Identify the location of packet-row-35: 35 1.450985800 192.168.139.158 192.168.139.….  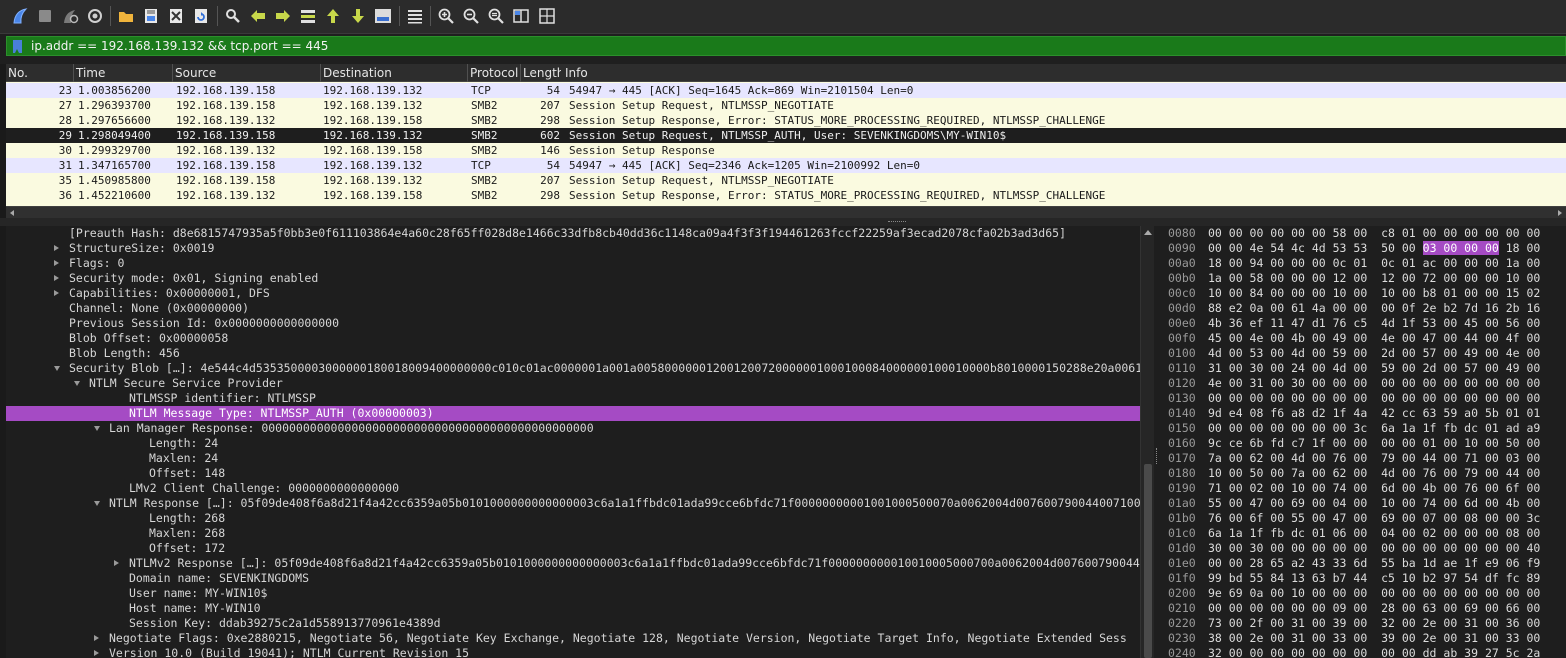
(786, 180).